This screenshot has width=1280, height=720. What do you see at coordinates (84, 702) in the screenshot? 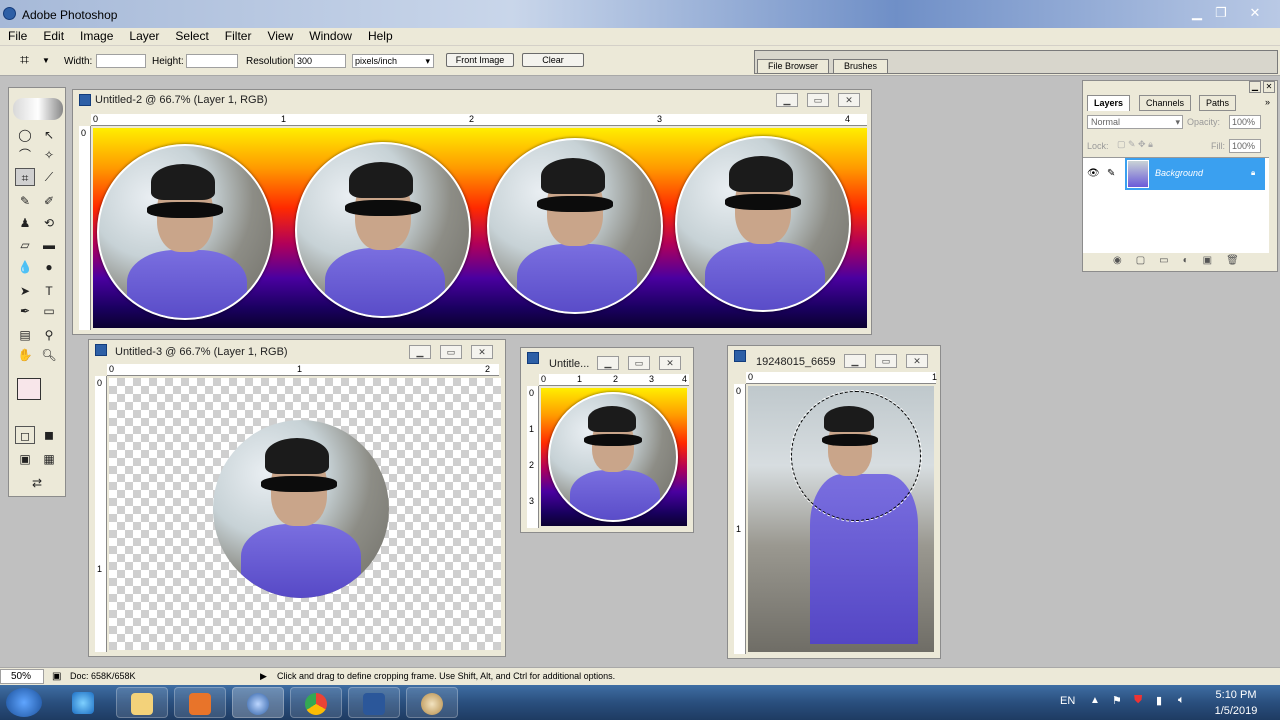
I see `taskbar-ie` at bounding box center [84, 702].